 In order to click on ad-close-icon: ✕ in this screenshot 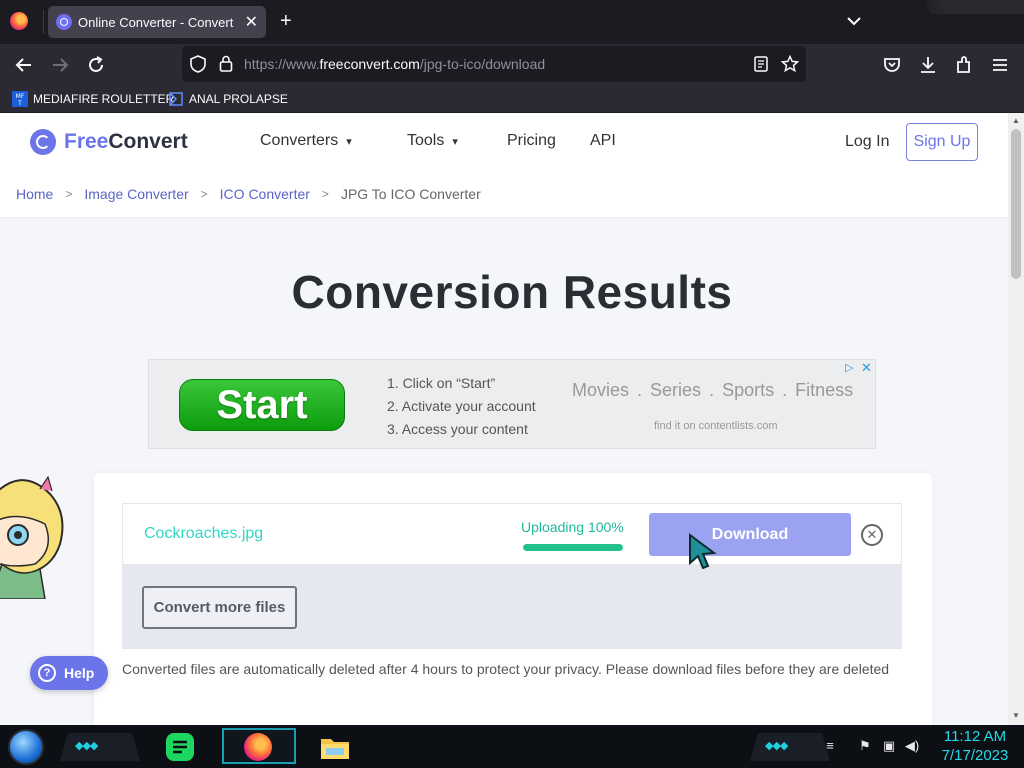, I will do `click(868, 368)`.